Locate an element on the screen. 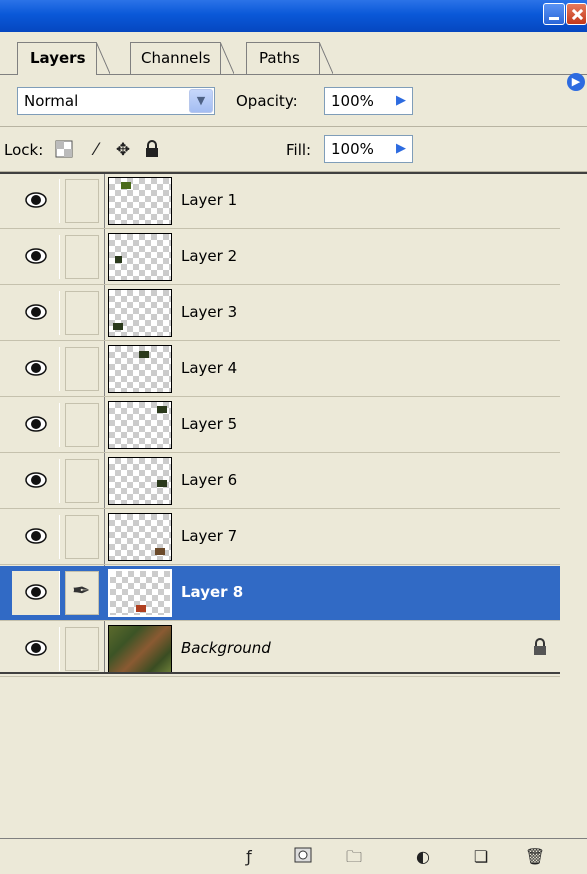  opacity-label: Opacity: is located at coordinates (267, 101).